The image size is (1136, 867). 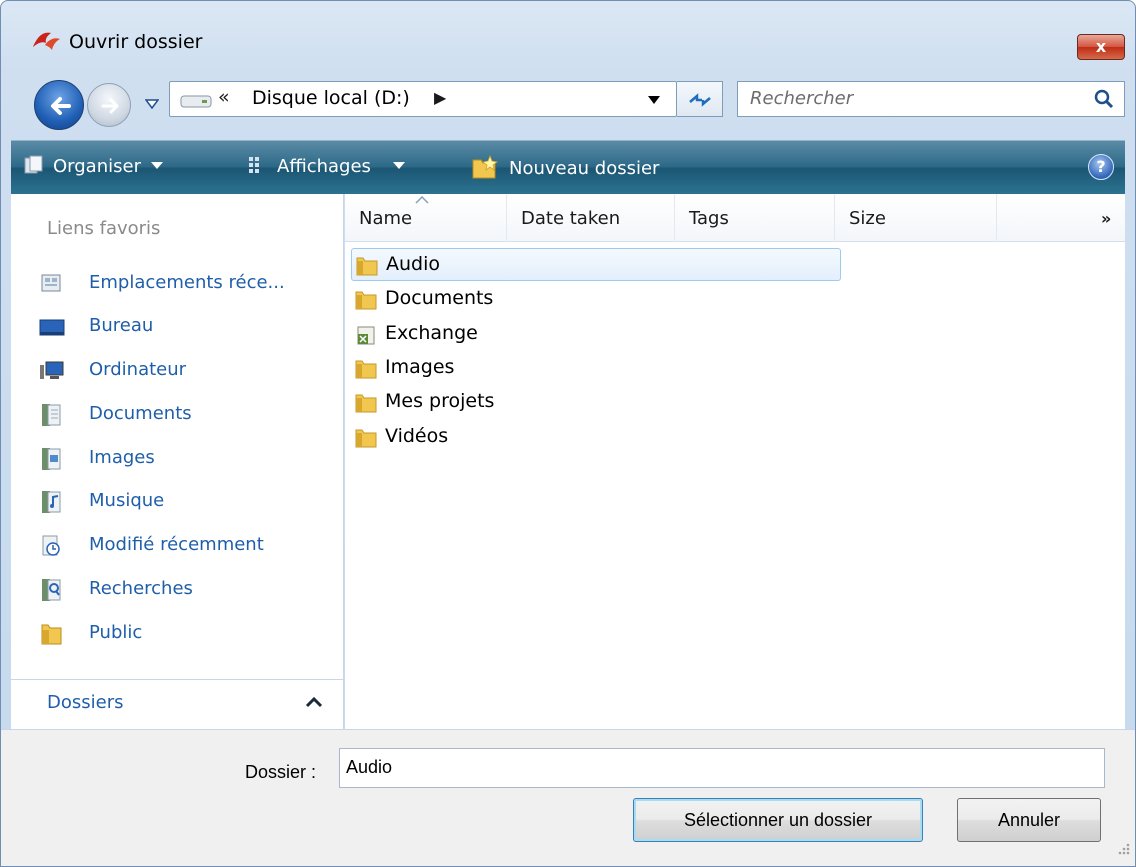 I want to click on address-segment-arrow-icon: ▶, so click(x=440, y=97).